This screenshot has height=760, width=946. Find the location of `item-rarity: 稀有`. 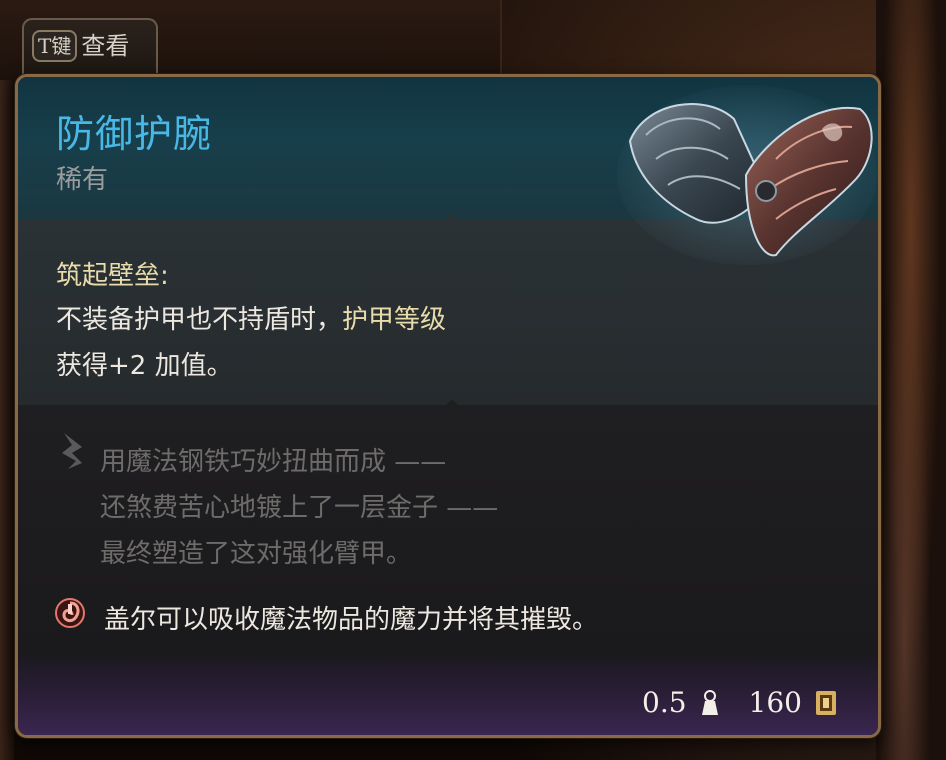

item-rarity: 稀有 is located at coordinates (82, 180).